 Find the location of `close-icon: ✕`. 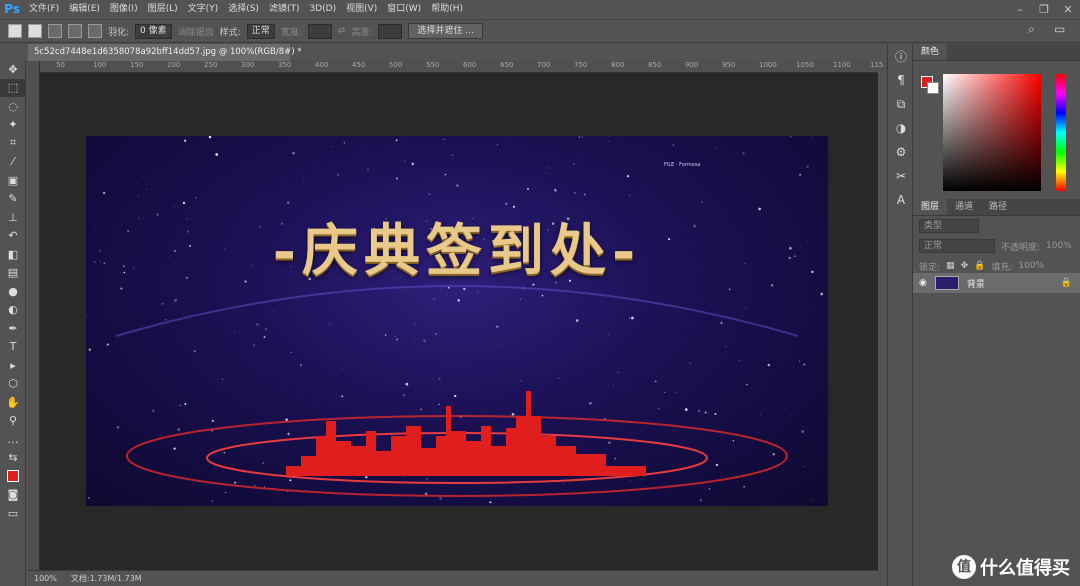

close-icon: ✕ is located at coordinates (1068, 9).